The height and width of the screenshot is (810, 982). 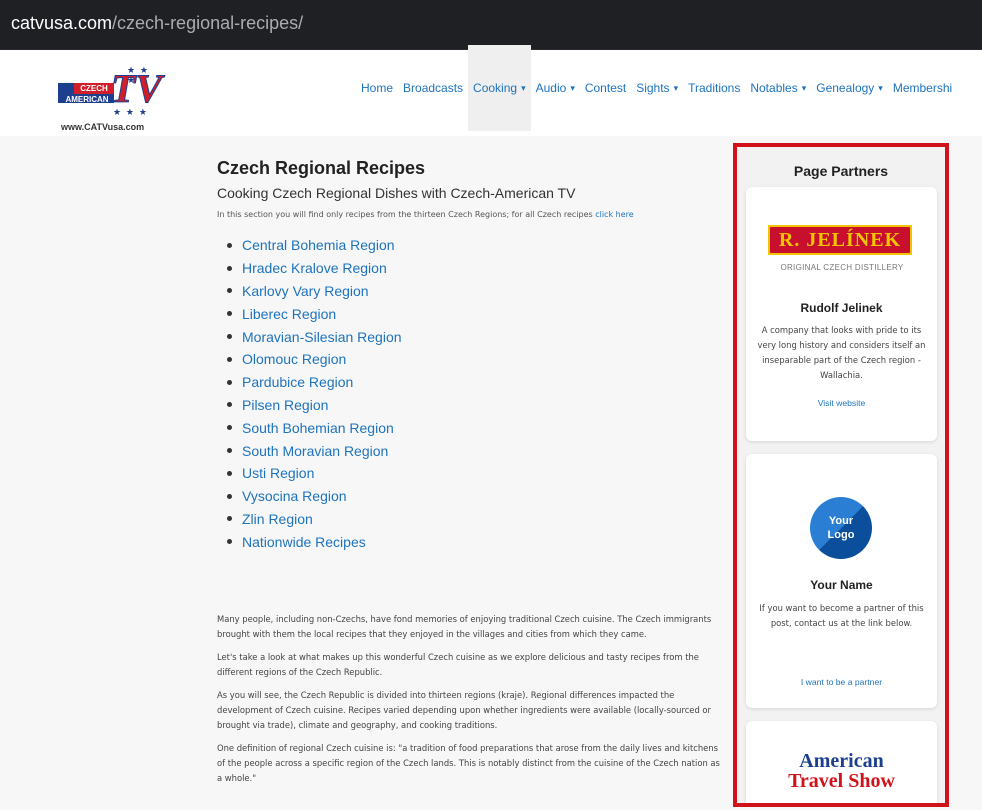 I want to click on region-link: Pardubice Region, so click(x=297, y=382).